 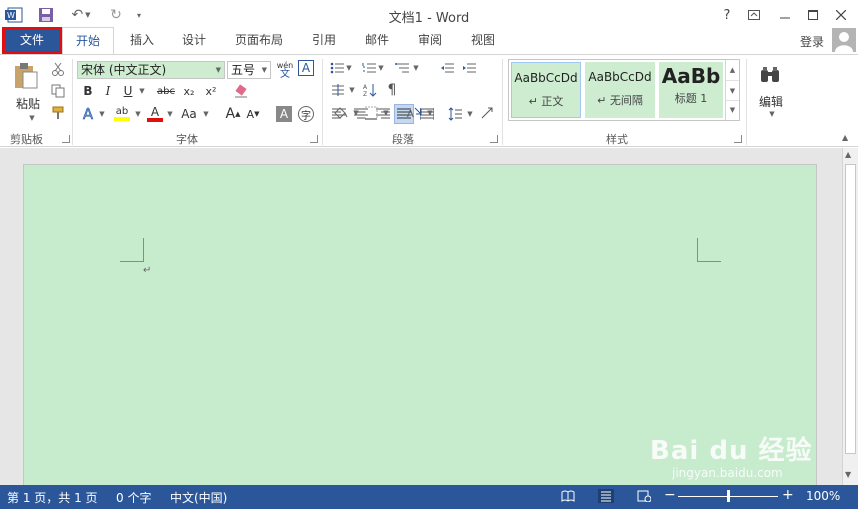 I want to click on maximize-icon, so click(x=813, y=15).